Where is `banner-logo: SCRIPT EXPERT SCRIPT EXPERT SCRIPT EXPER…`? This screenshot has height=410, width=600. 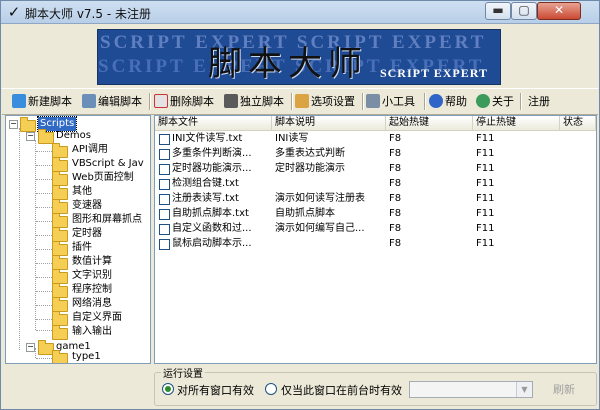
banner-logo: SCRIPT EXPERT SCRIPT EXPERT SCRIPT EXPER… is located at coordinates (299, 57).